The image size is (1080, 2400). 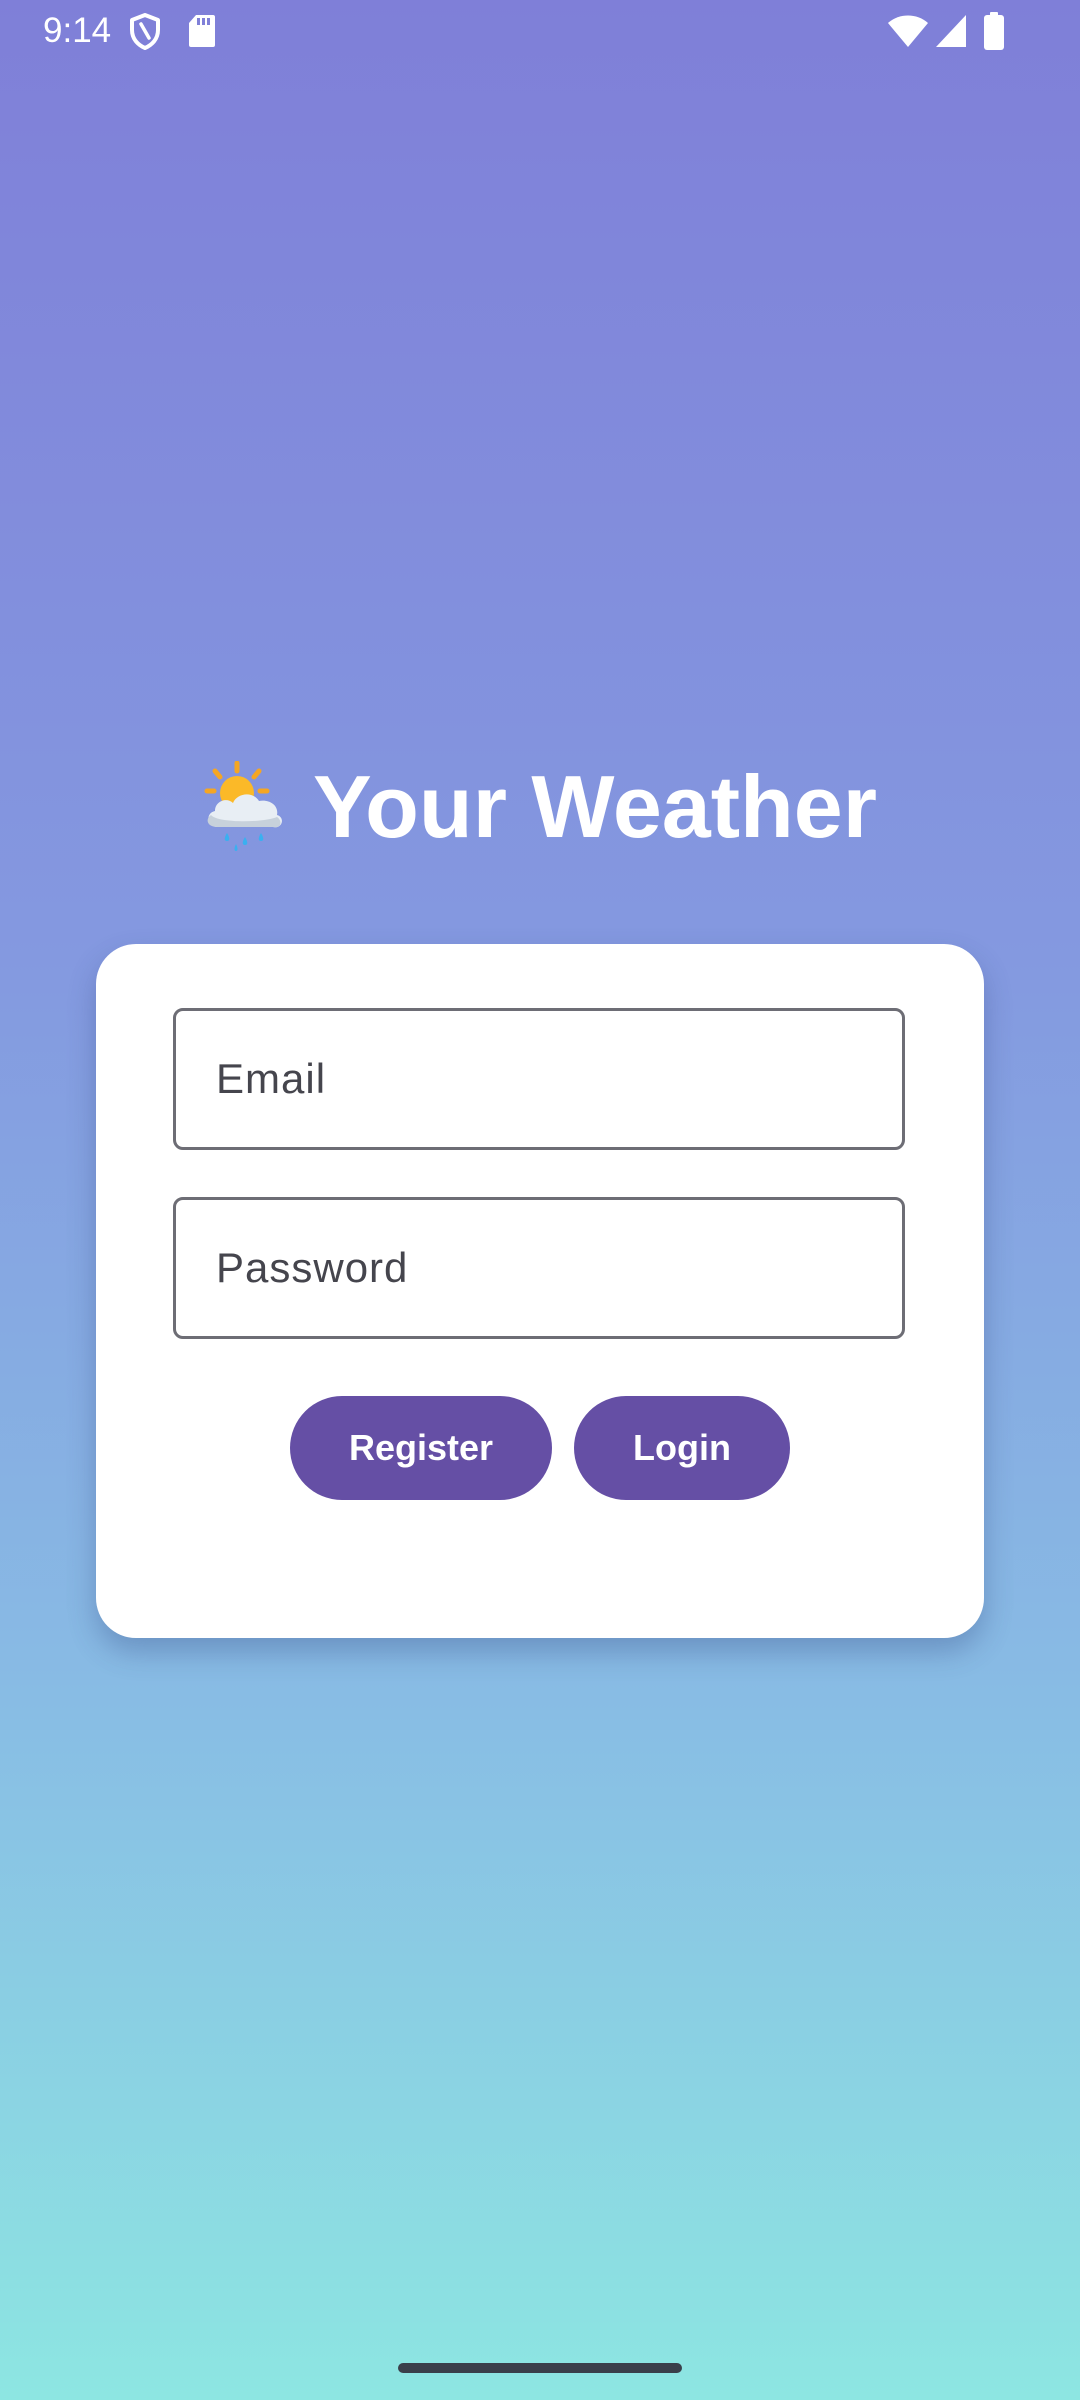 I want to click on password-field: Password, so click(x=539, y=1268).